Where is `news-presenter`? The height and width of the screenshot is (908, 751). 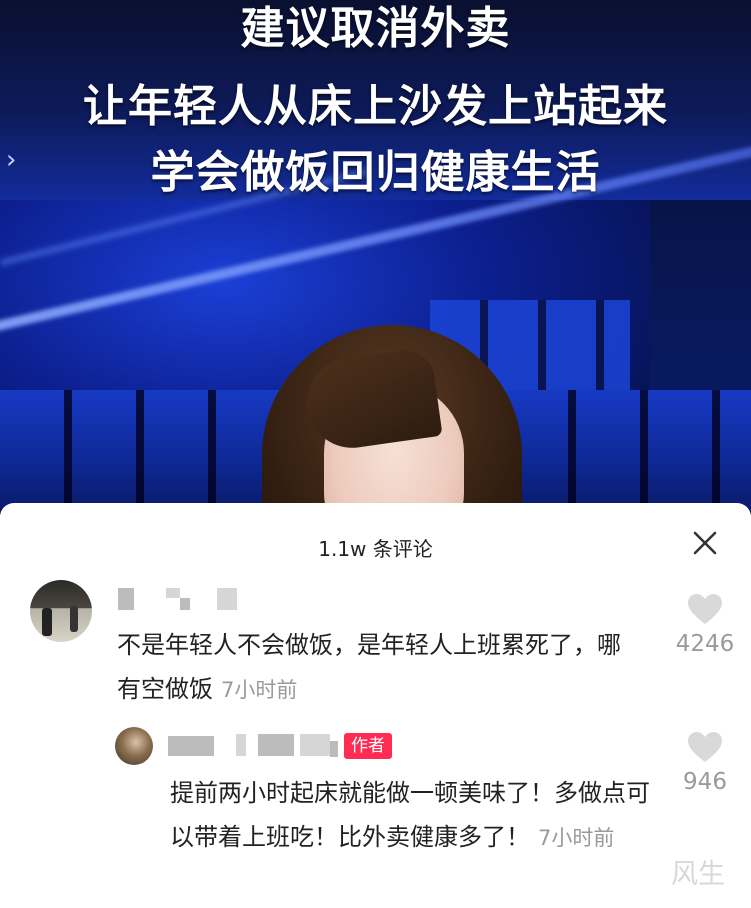
news-presenter is located at coordinates (392, 420).